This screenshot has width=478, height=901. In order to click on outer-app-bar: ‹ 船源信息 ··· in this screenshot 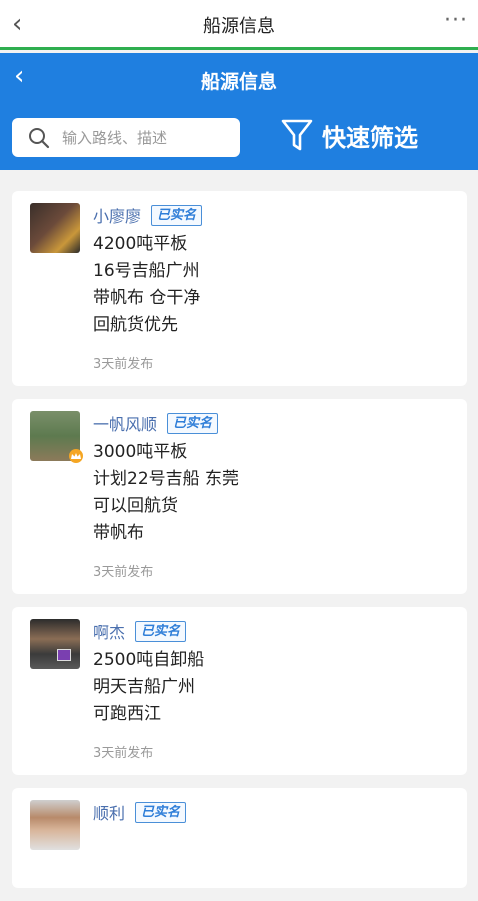, I will do `click(239, 25)`.